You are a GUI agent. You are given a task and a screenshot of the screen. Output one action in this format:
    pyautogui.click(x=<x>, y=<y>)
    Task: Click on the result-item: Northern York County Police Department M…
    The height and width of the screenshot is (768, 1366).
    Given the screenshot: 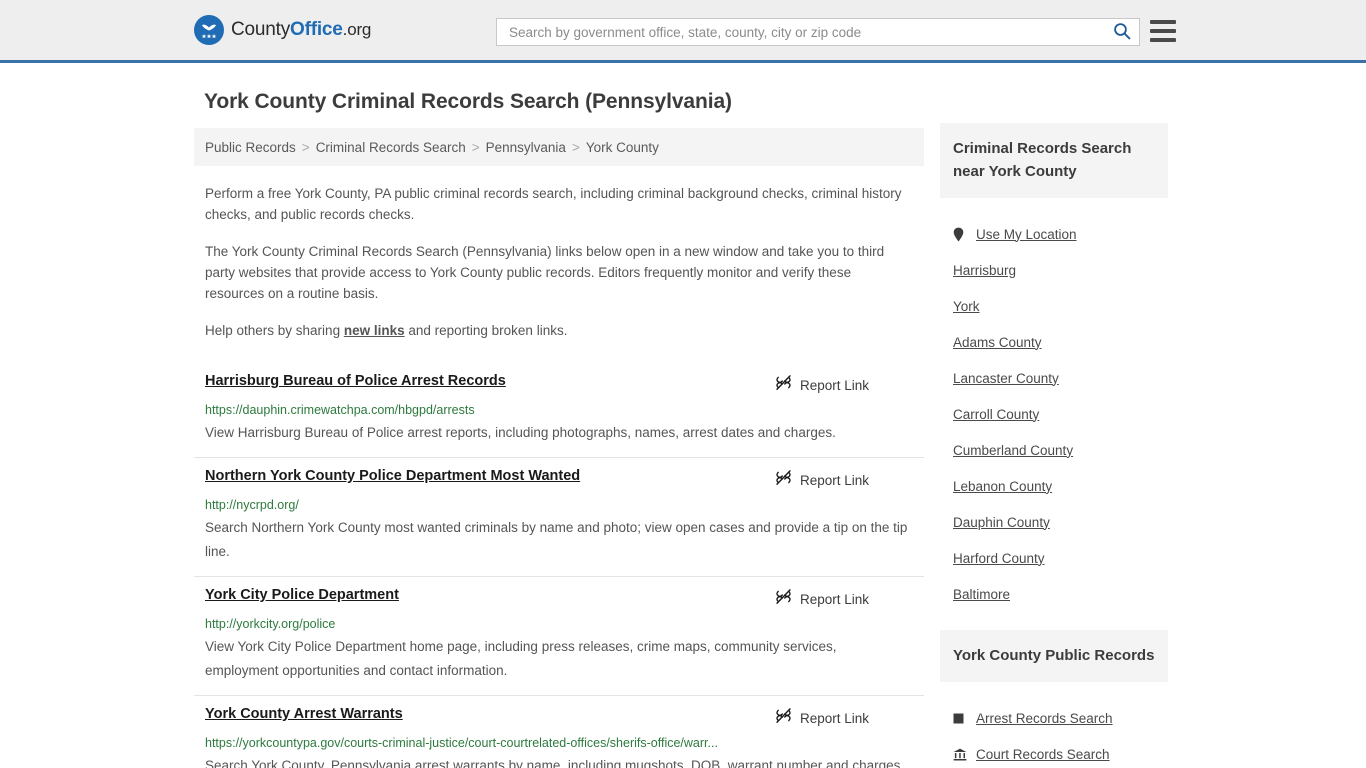 What is the action you would take?
    pyautogui.click(x=559, y=516)
    